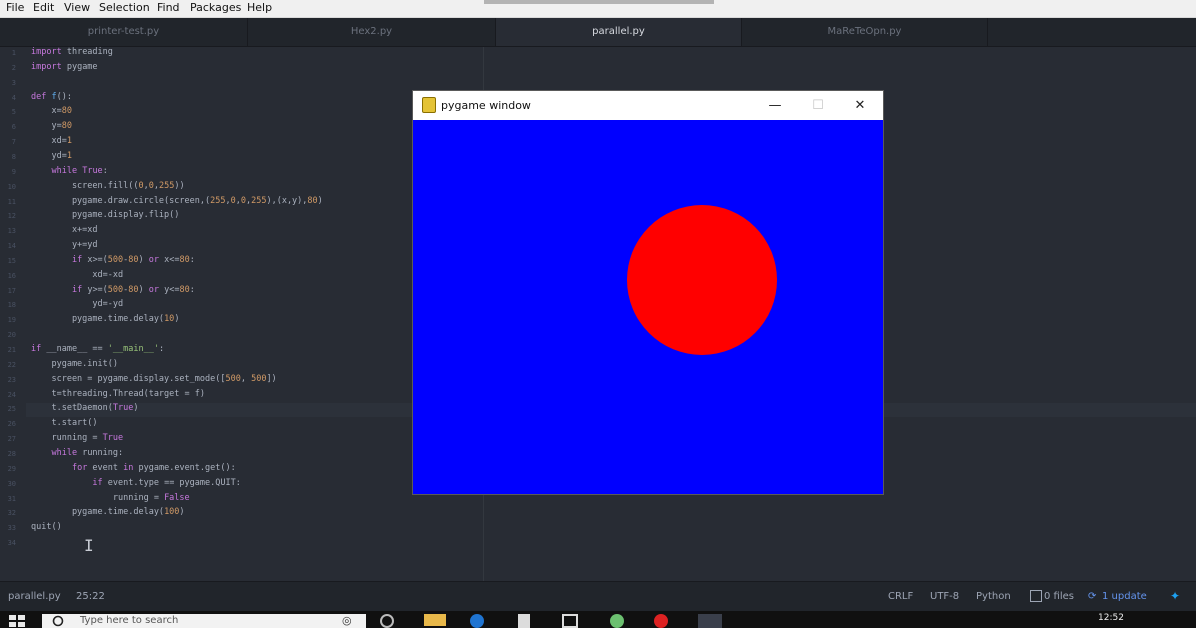 The image size is (1196, 628). I want to click on microphone-icon: ◎, so click(347, 620).